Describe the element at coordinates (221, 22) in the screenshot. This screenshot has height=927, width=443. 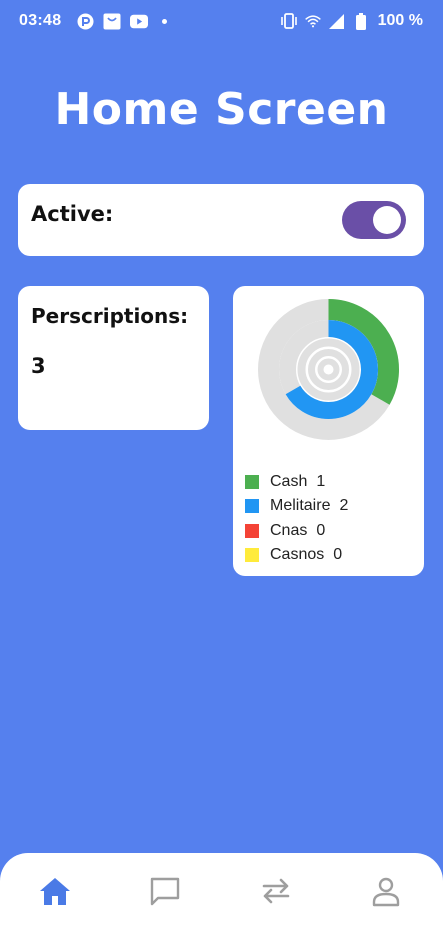
I see `status-bar: 03:48 100 %` at that location.